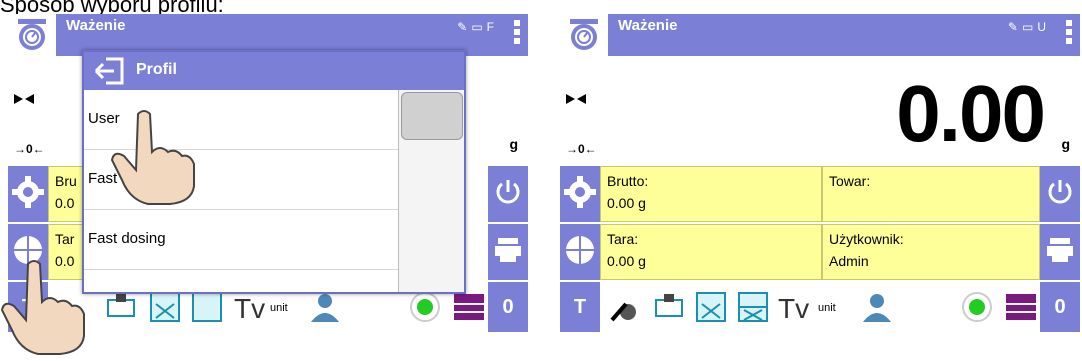  I want to click on brutto-value: 0.00 g, so click(626, 203).